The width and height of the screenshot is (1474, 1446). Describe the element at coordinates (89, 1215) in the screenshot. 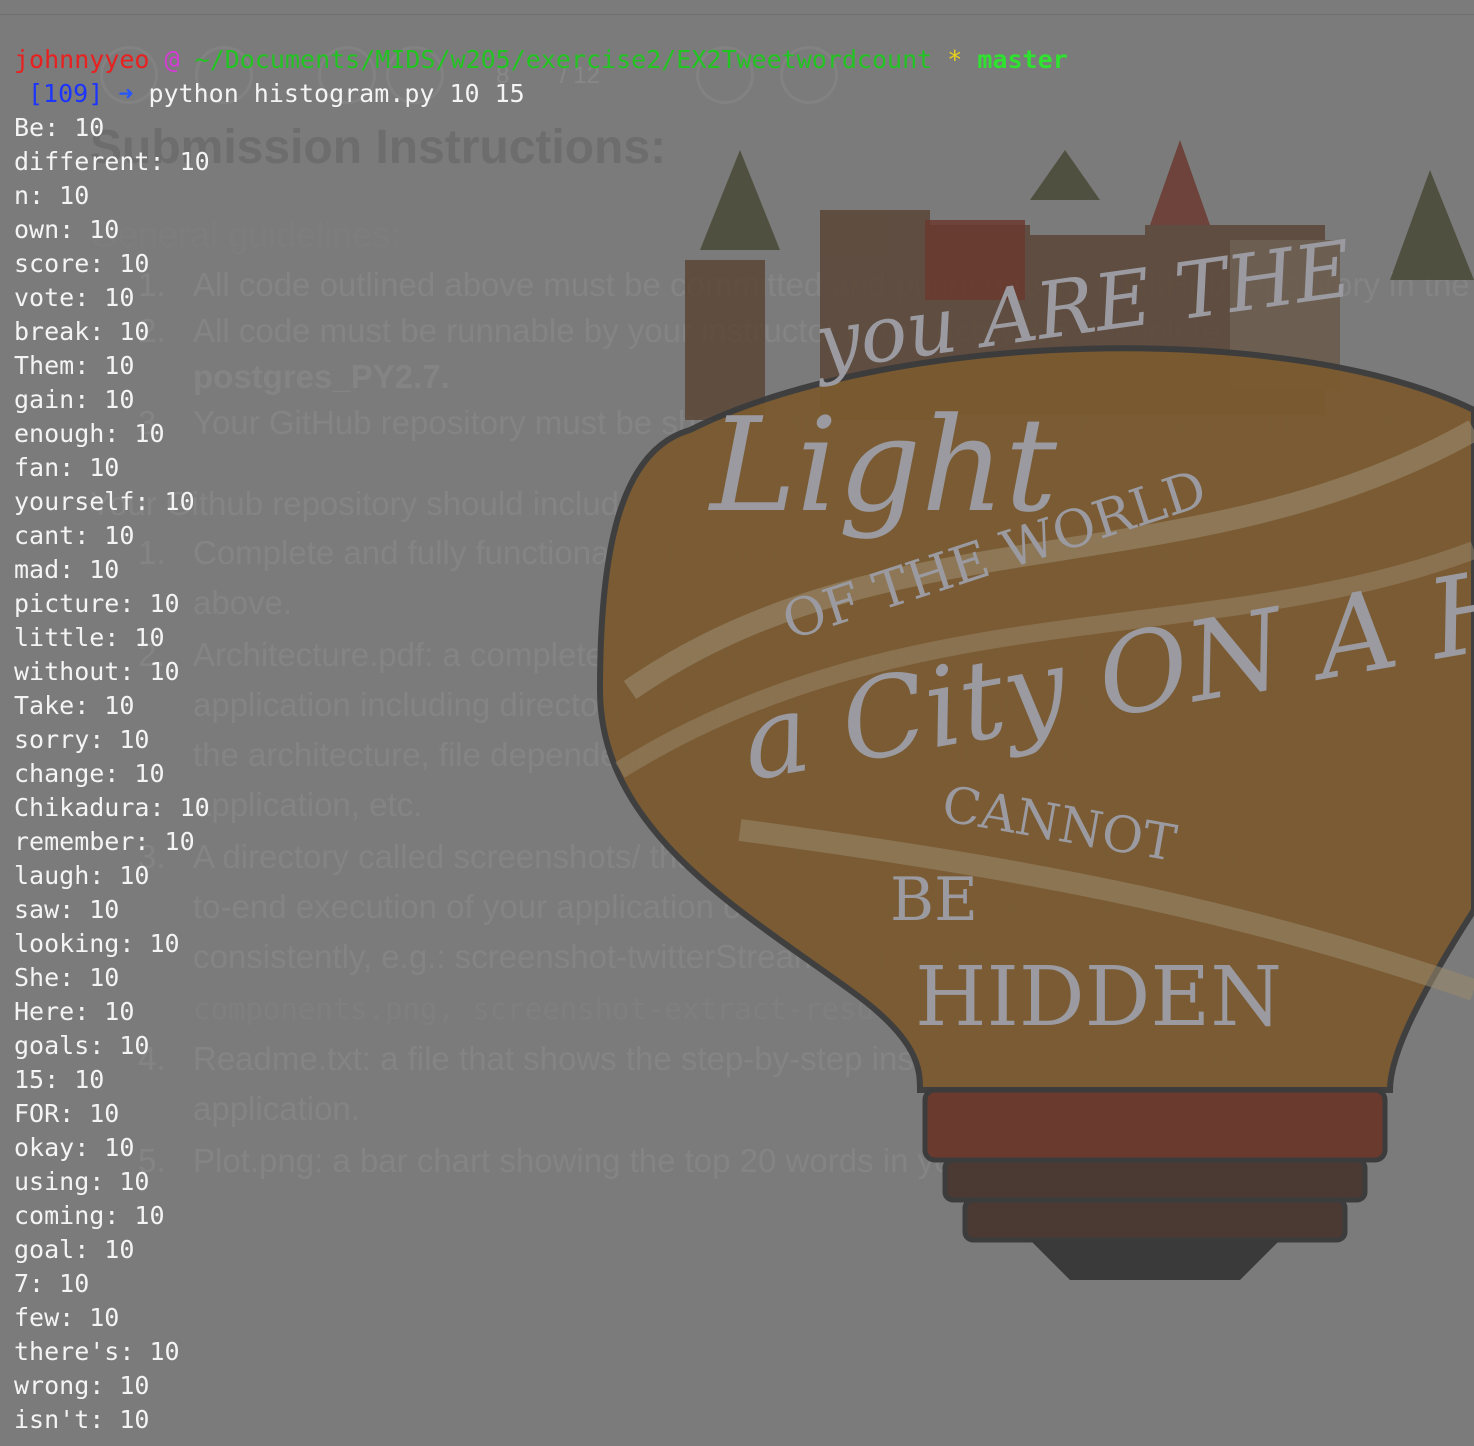

I see `output-line: coming: 10` at that location.